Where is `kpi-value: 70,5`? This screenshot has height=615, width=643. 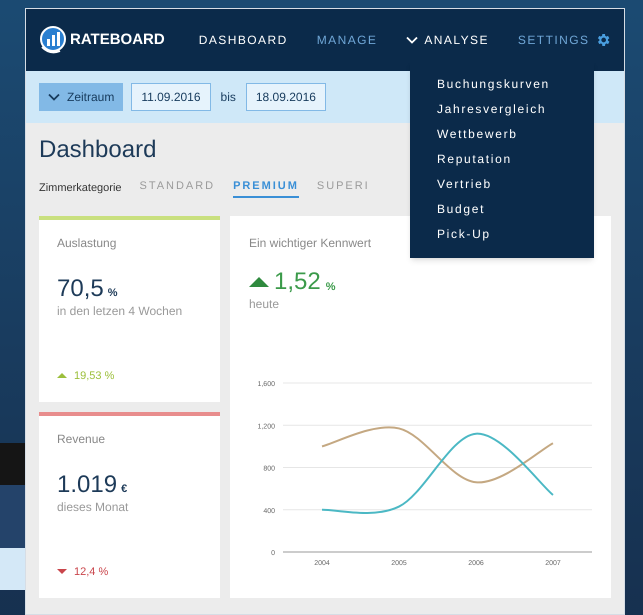
kpi-value: 70,5 is located at coordinates (80, 289).